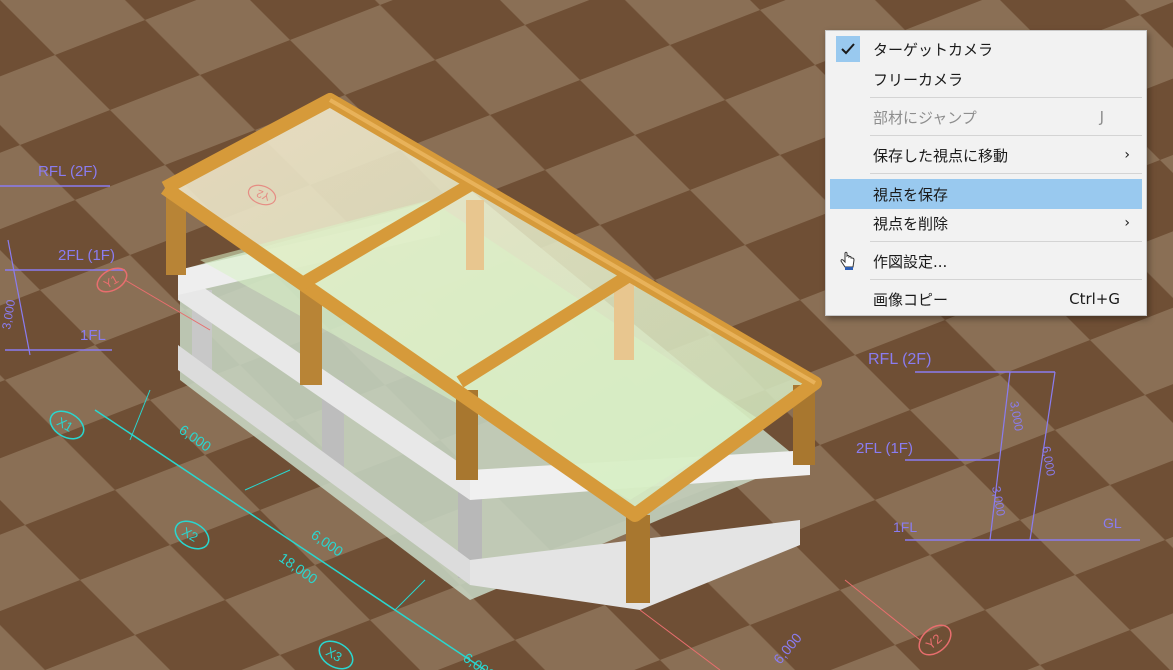 Image resolution: width=1173 pixels, height=670 pixels. What do you see at coordinates (93, 335) in the screenshot?
I see `level-label-1fl: 1FL` at bounding box center [93, 335].